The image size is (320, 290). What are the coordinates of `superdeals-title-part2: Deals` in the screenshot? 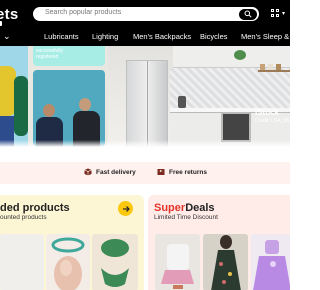 It's located at (200, 208).